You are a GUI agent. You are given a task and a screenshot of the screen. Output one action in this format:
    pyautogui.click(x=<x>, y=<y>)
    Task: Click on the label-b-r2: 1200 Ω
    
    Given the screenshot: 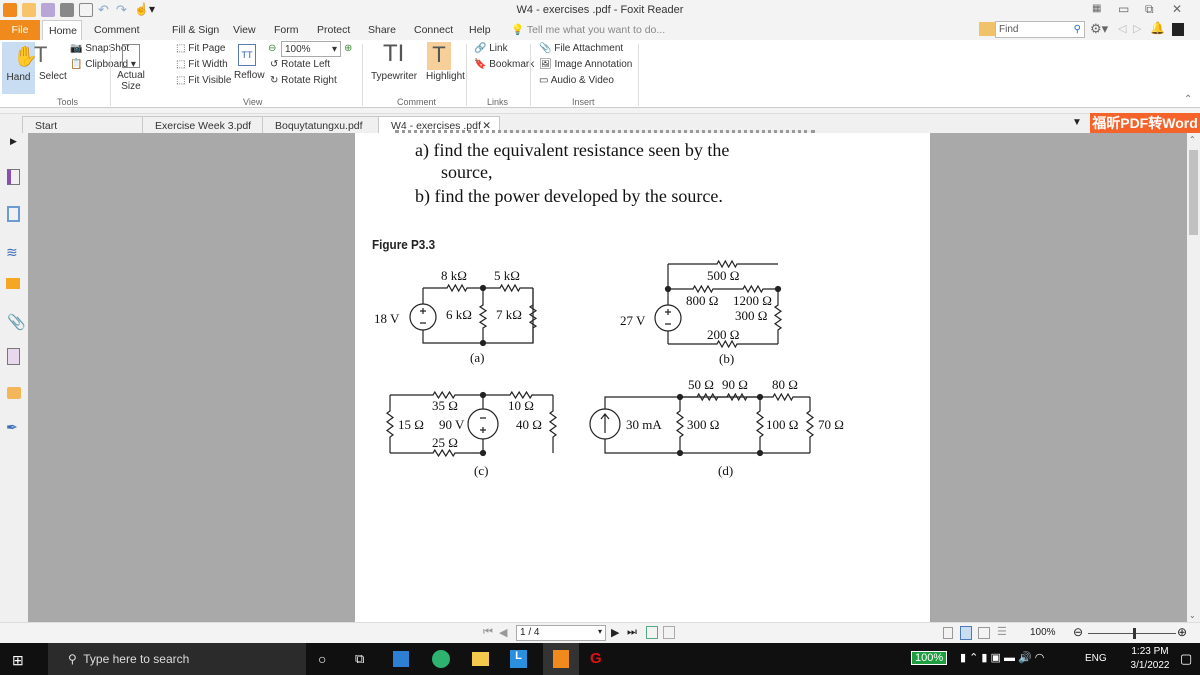 What is the action you would take?
    pyautogui.click(x=752, y=300)
    